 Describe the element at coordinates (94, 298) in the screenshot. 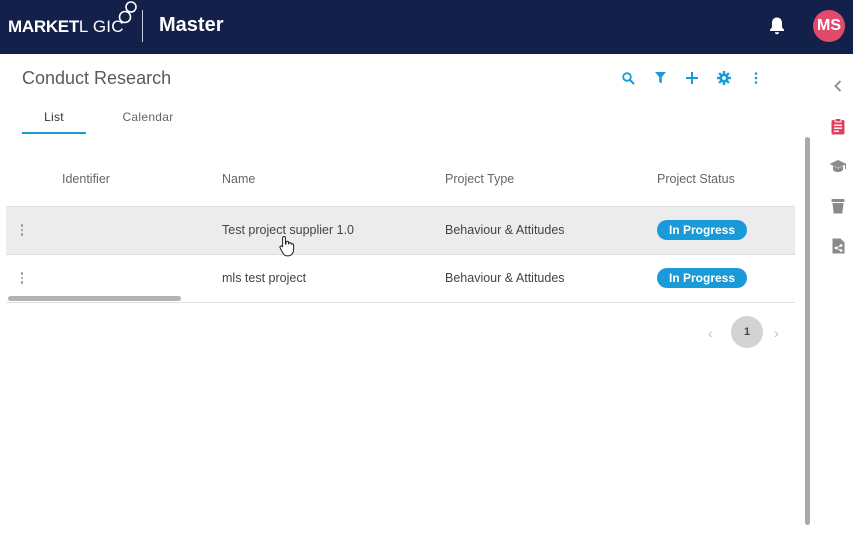

I see `horizontal-scrollbar` at that location.